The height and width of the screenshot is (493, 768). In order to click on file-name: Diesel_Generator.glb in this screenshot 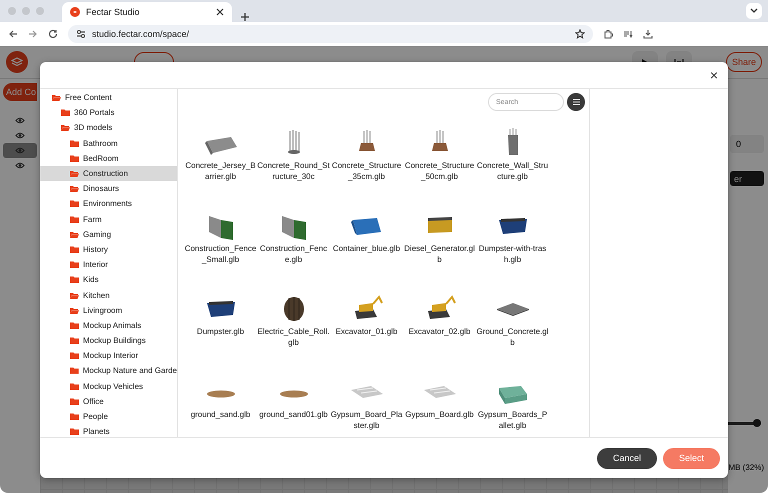, I will do `click(439, 254)`.